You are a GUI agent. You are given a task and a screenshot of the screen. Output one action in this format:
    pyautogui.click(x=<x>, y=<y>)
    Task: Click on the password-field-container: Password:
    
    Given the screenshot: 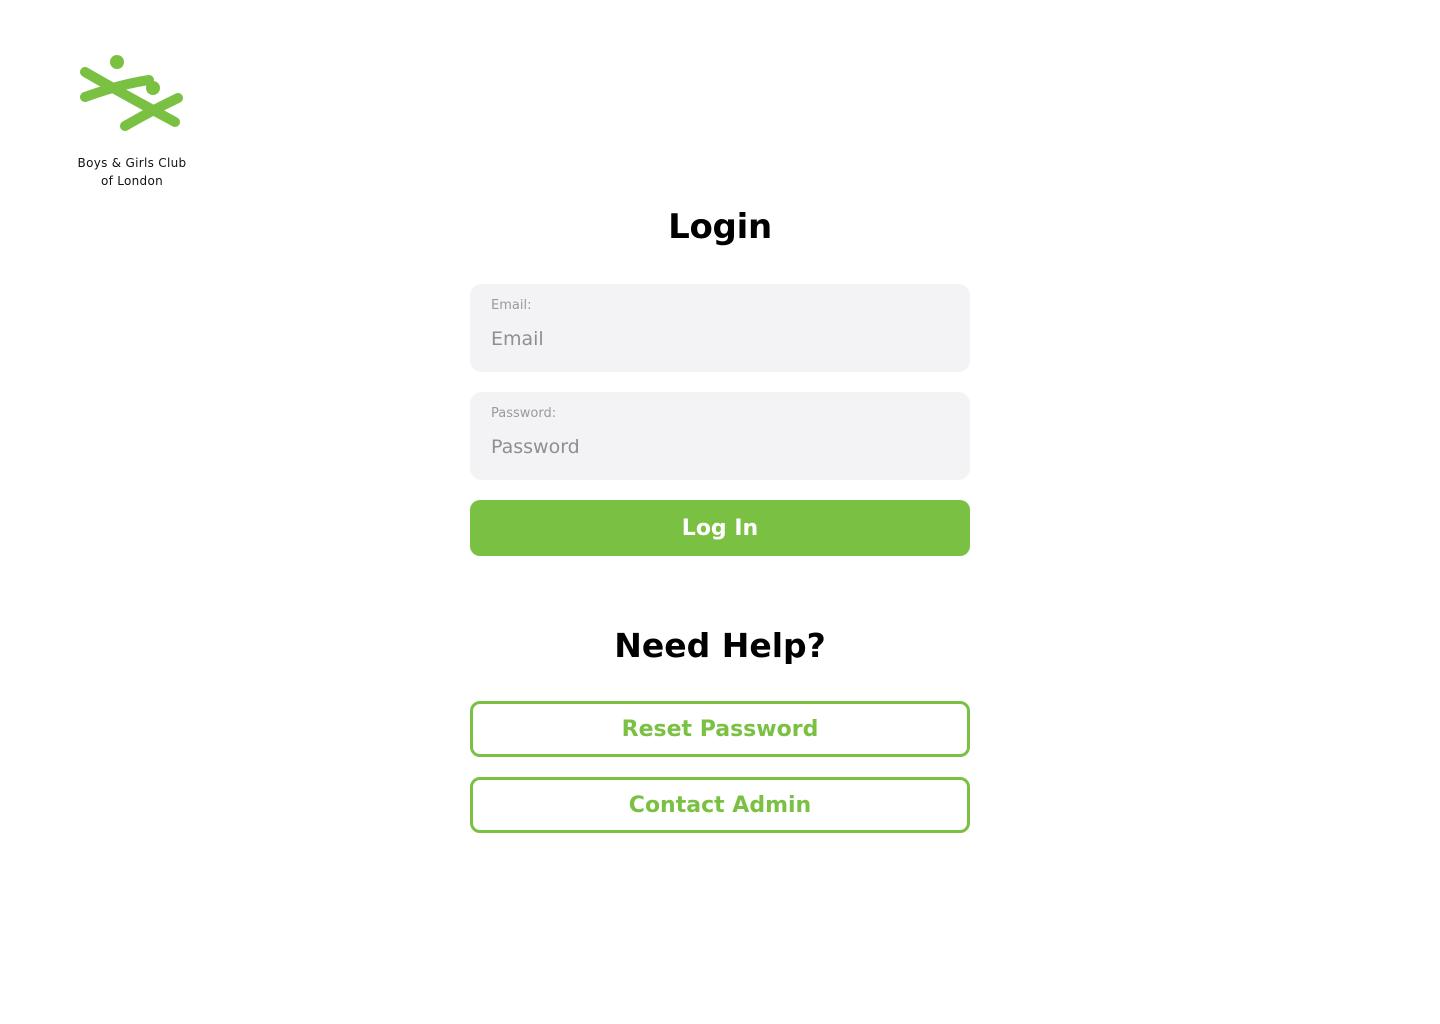 What is the action you would take?
    pyautogui.click(x=720, y=436)
    